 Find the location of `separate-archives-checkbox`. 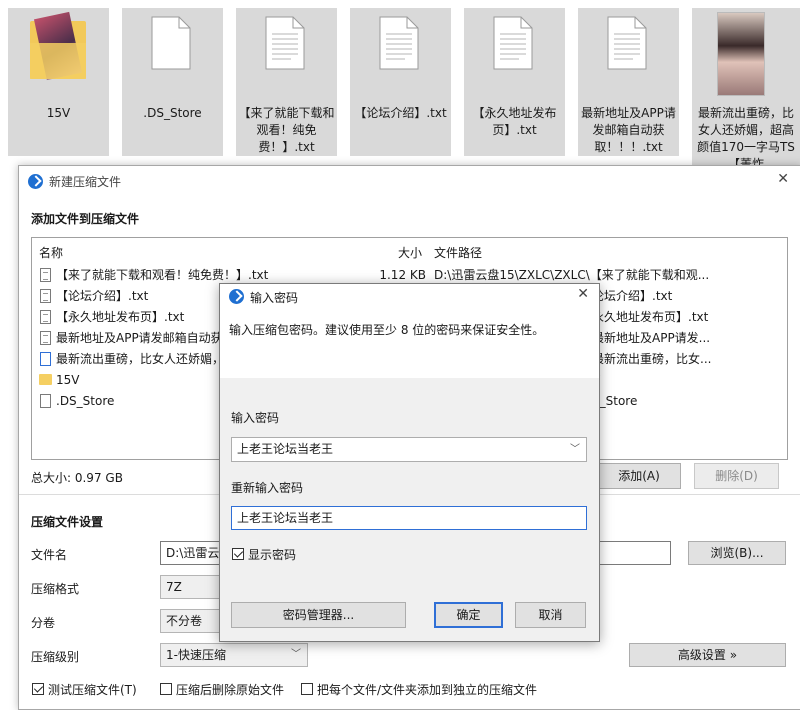

separate-archives-checkbox is located at coordinates (307, 689).